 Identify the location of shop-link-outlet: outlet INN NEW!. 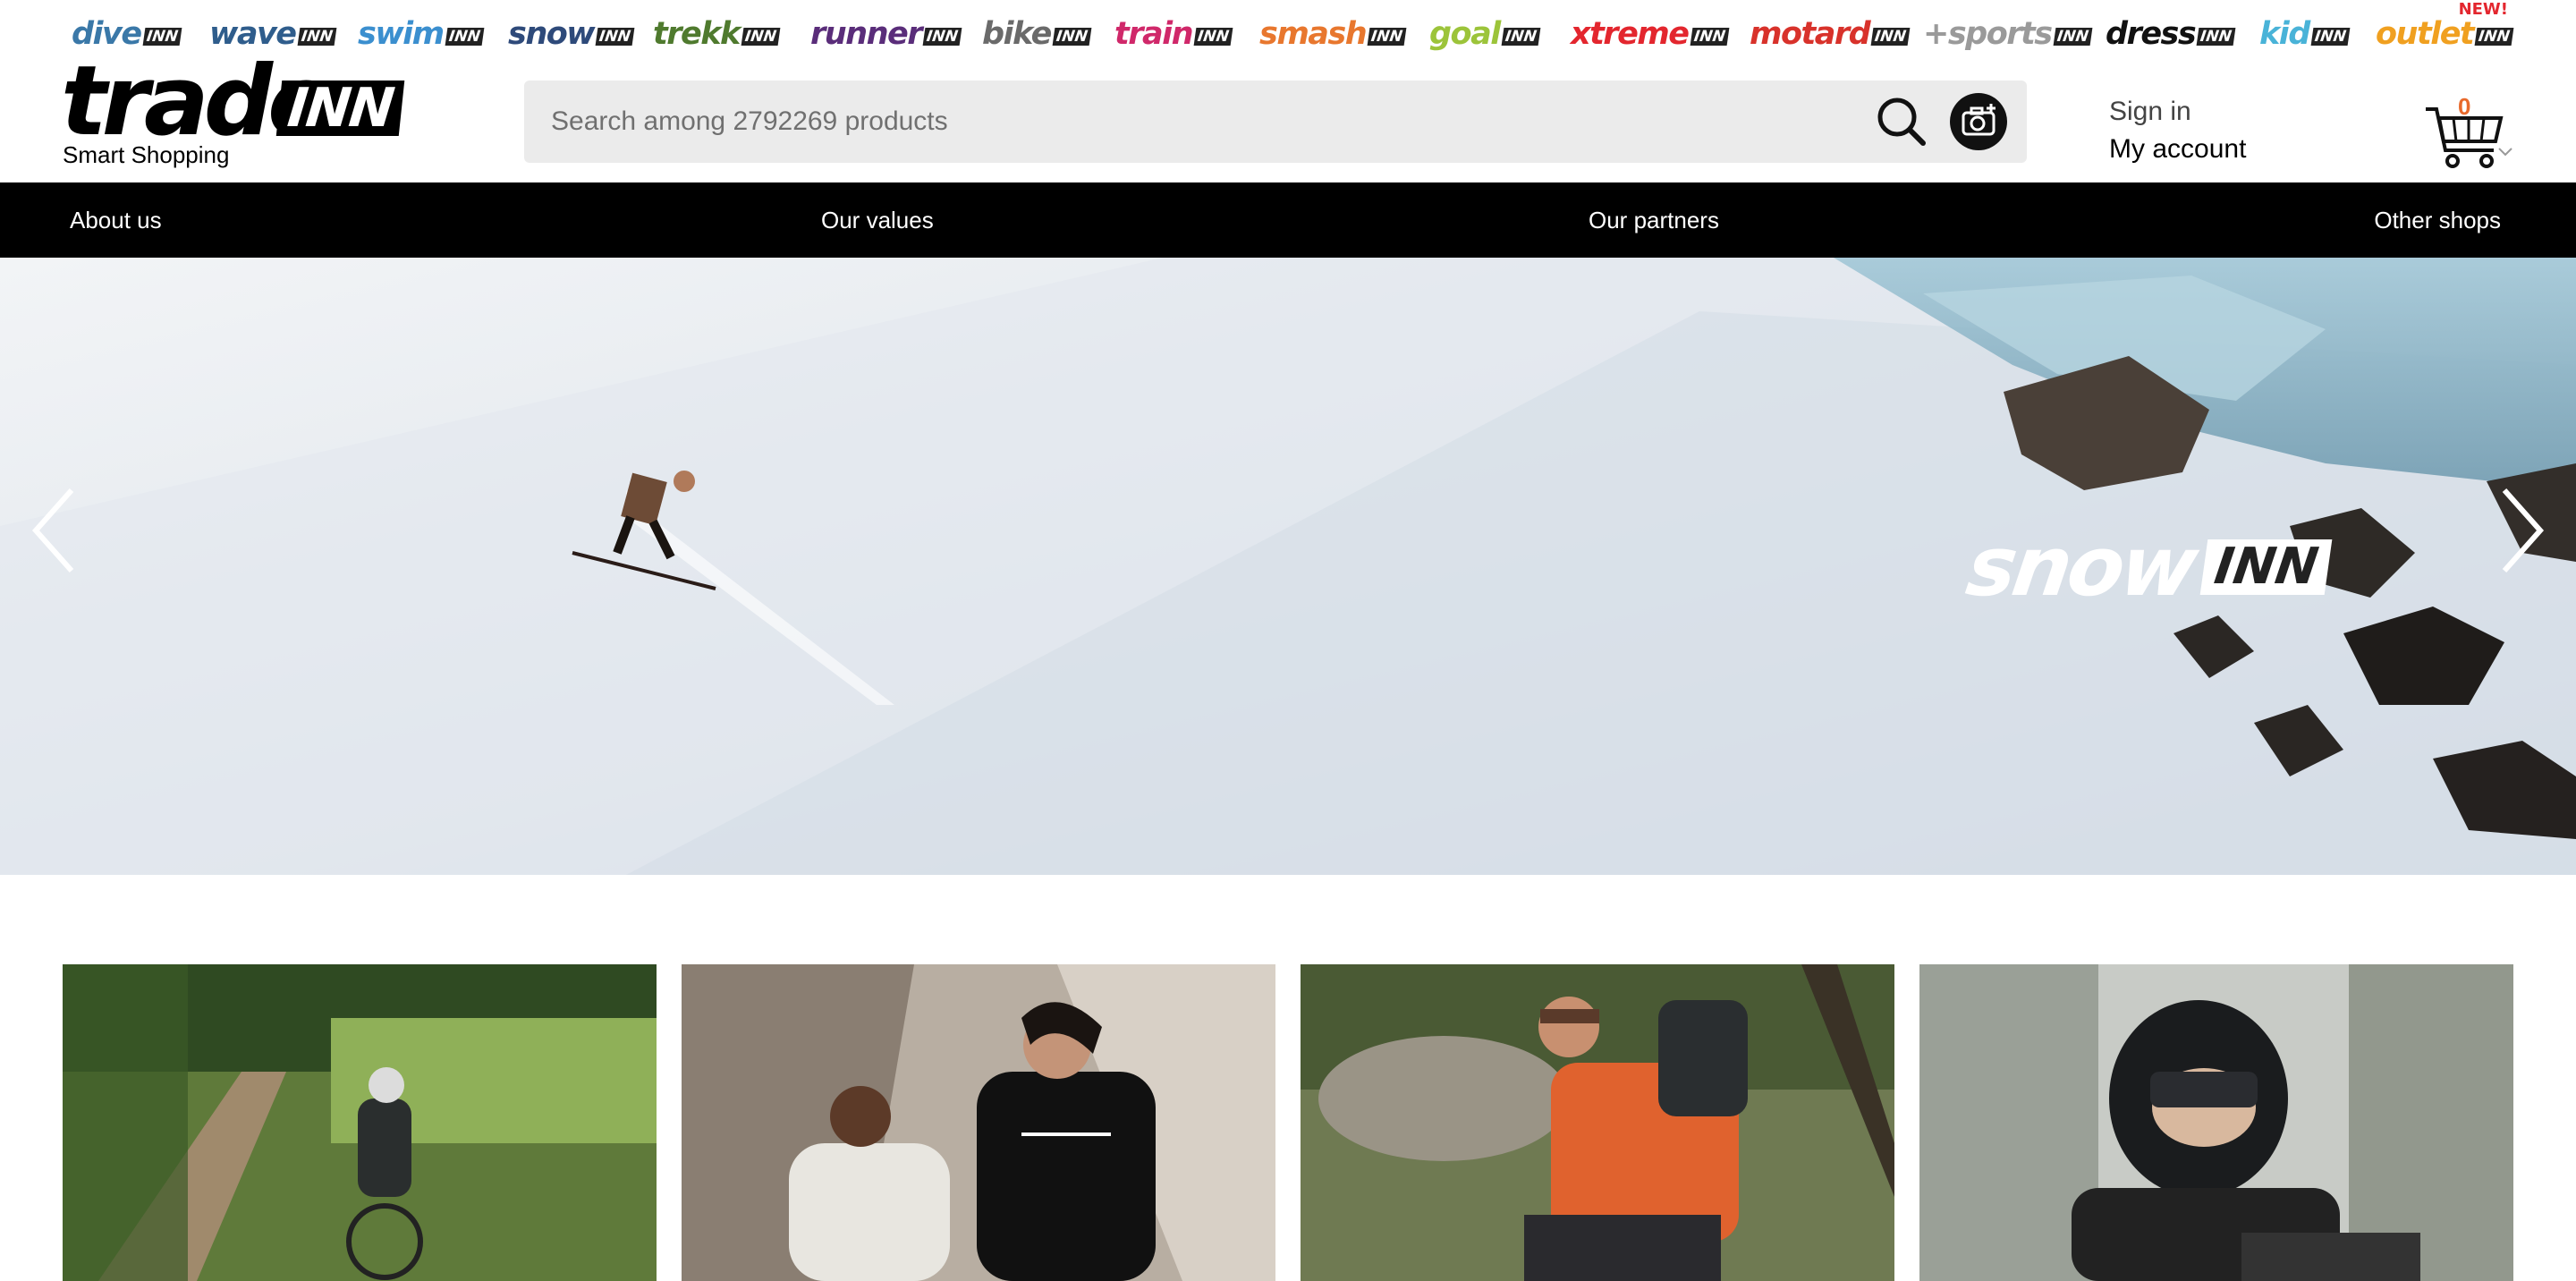
(2445, 26).